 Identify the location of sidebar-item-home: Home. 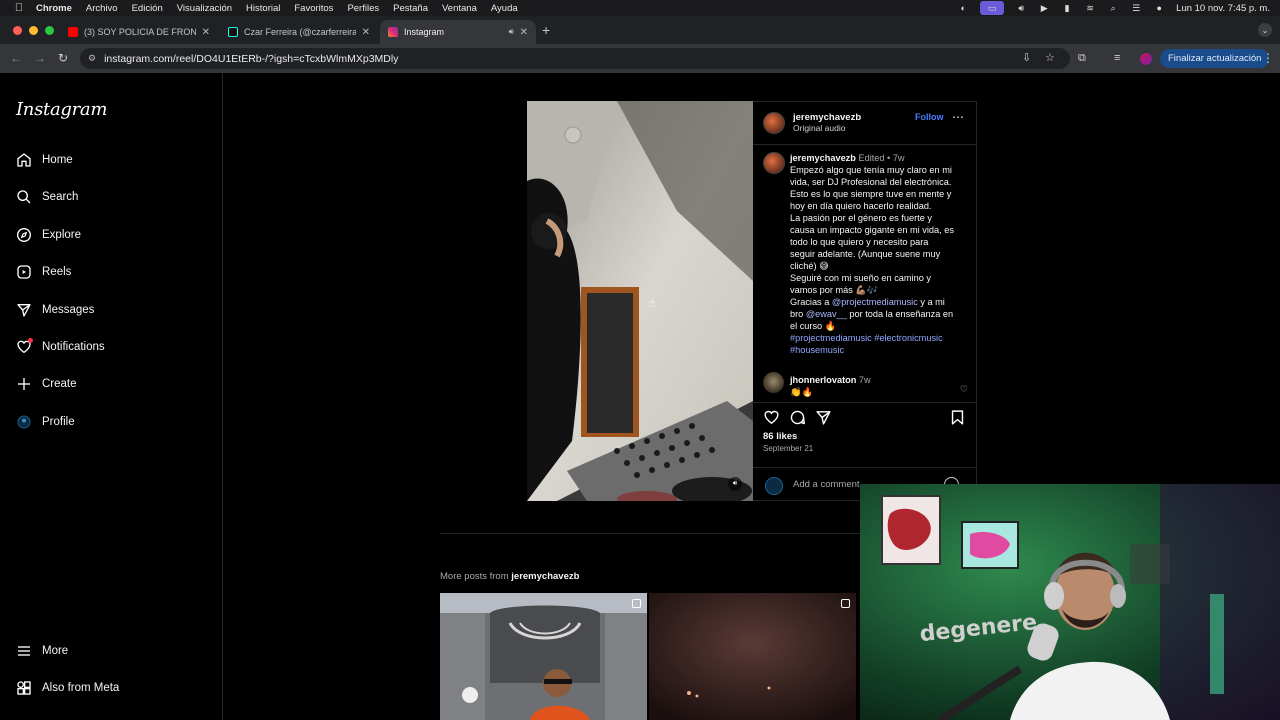
(44, 160).